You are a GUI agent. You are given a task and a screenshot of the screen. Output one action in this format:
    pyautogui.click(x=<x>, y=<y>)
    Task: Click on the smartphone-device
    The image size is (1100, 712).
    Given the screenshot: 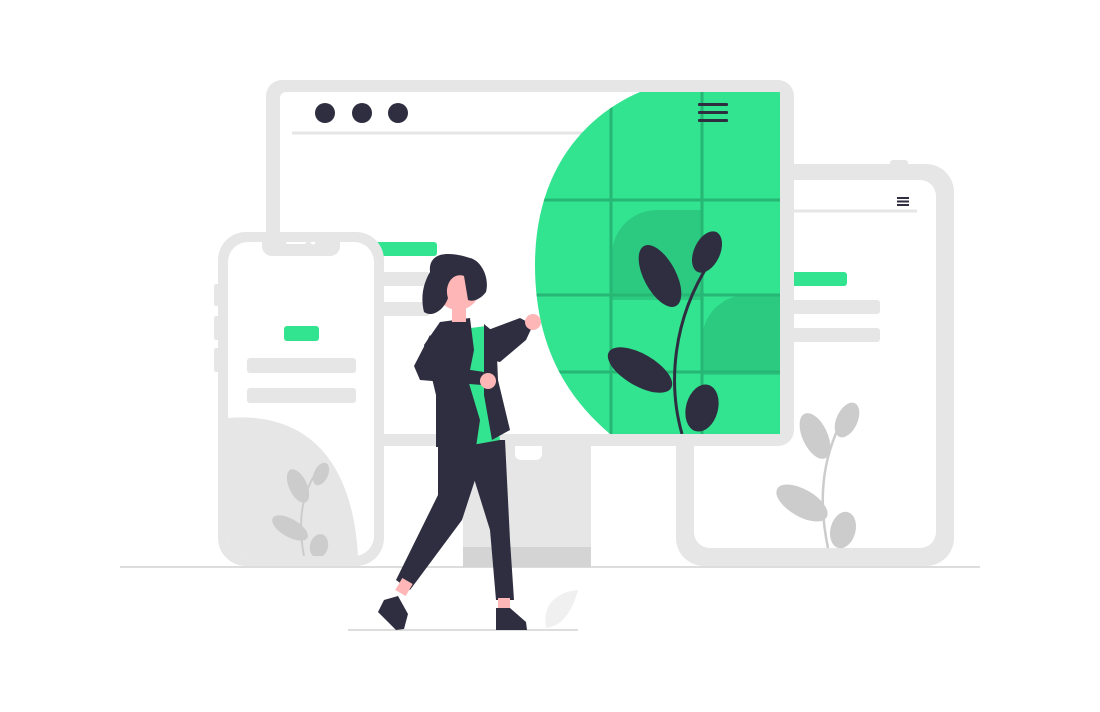 What is the action you would take?
    pyautogui.click(x=299, y=399)
    